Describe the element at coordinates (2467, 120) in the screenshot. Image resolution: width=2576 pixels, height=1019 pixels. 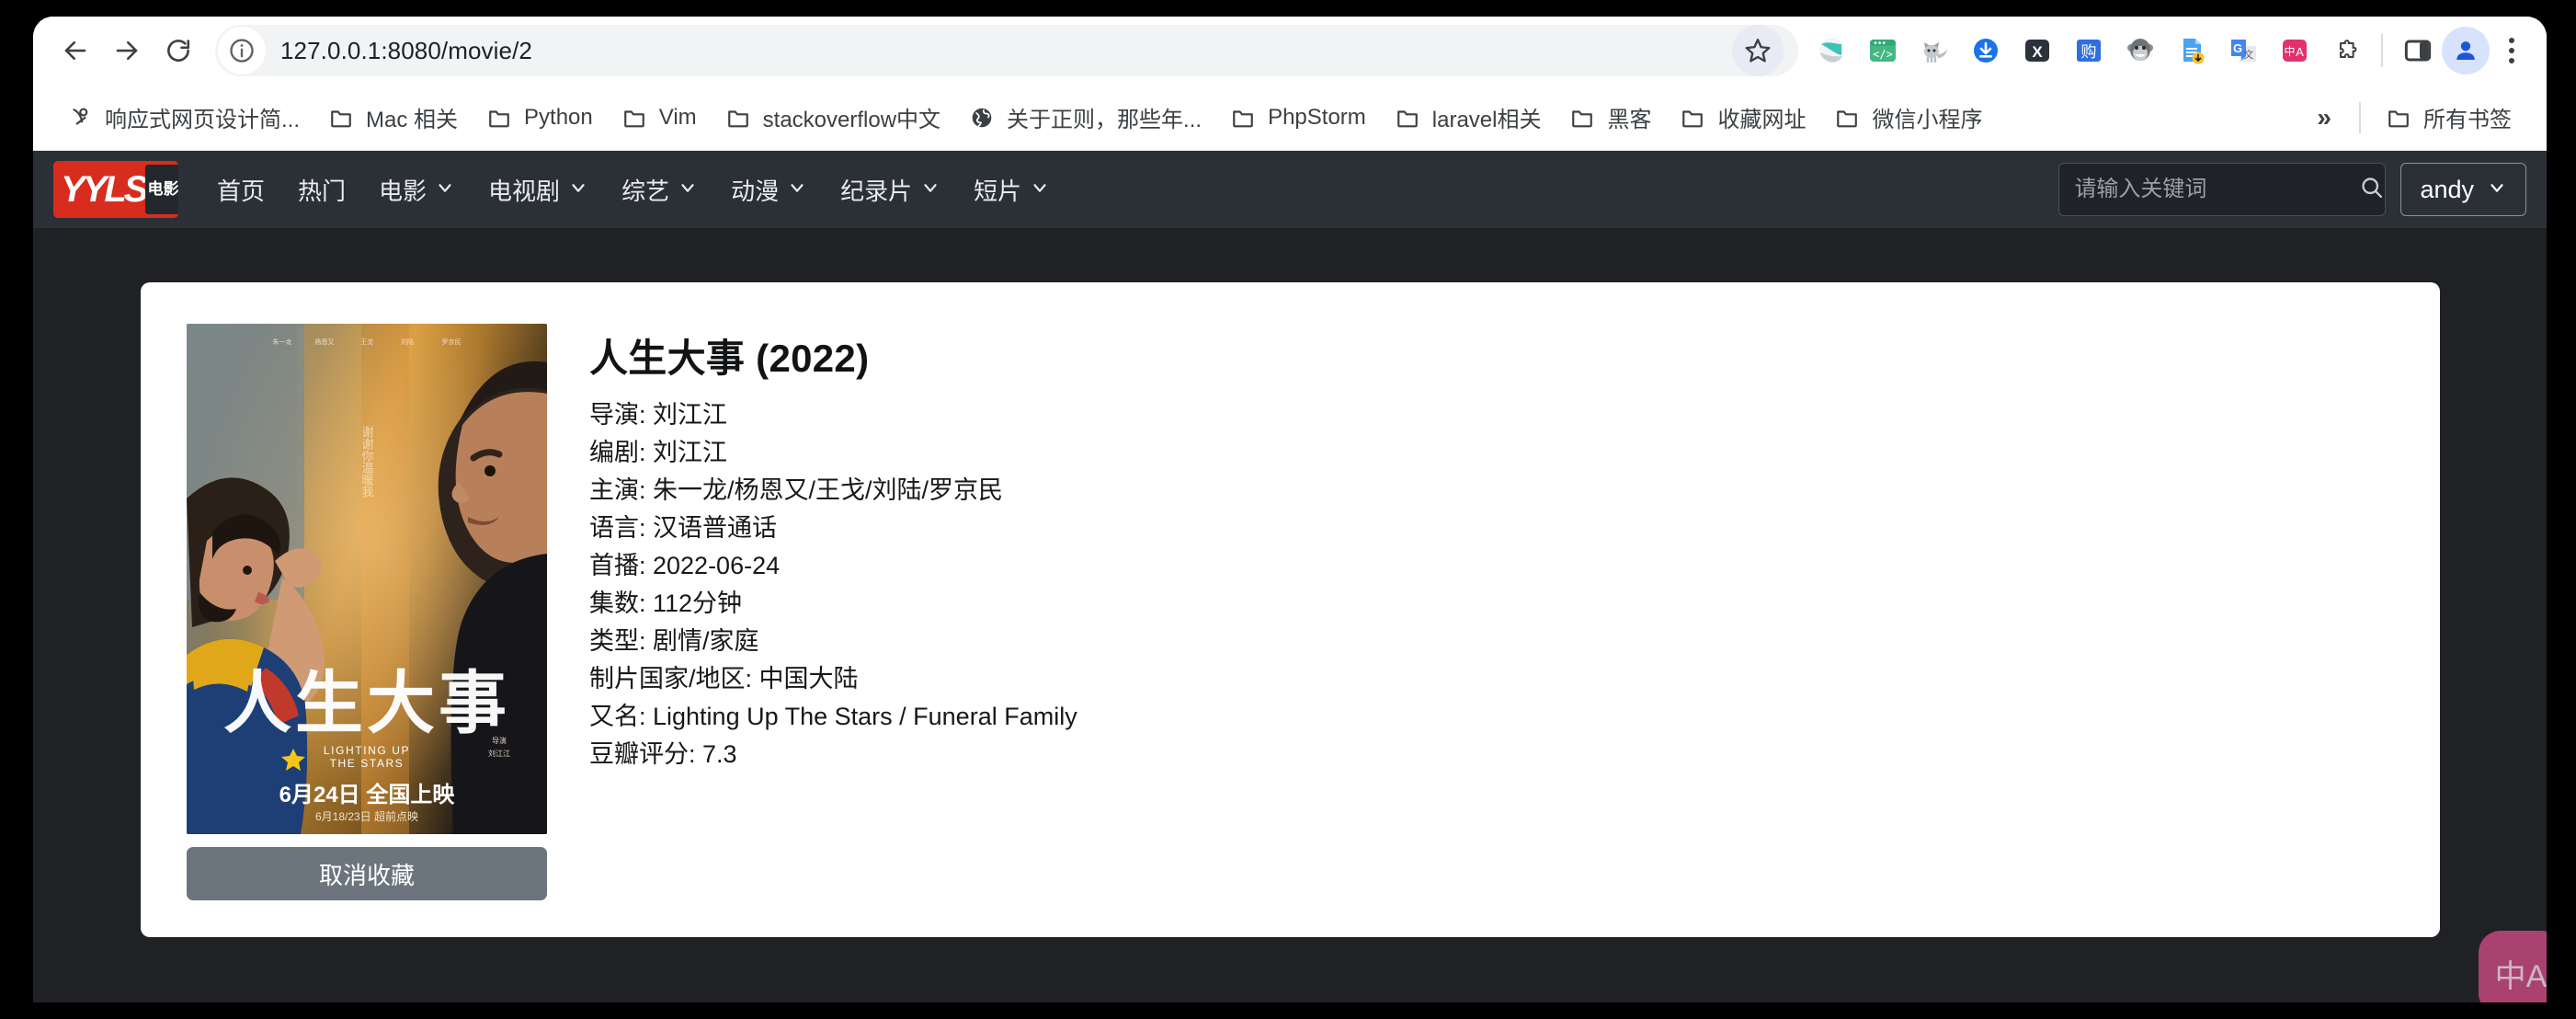
I see `all-bookmarks-label: 所有书签` at that location.